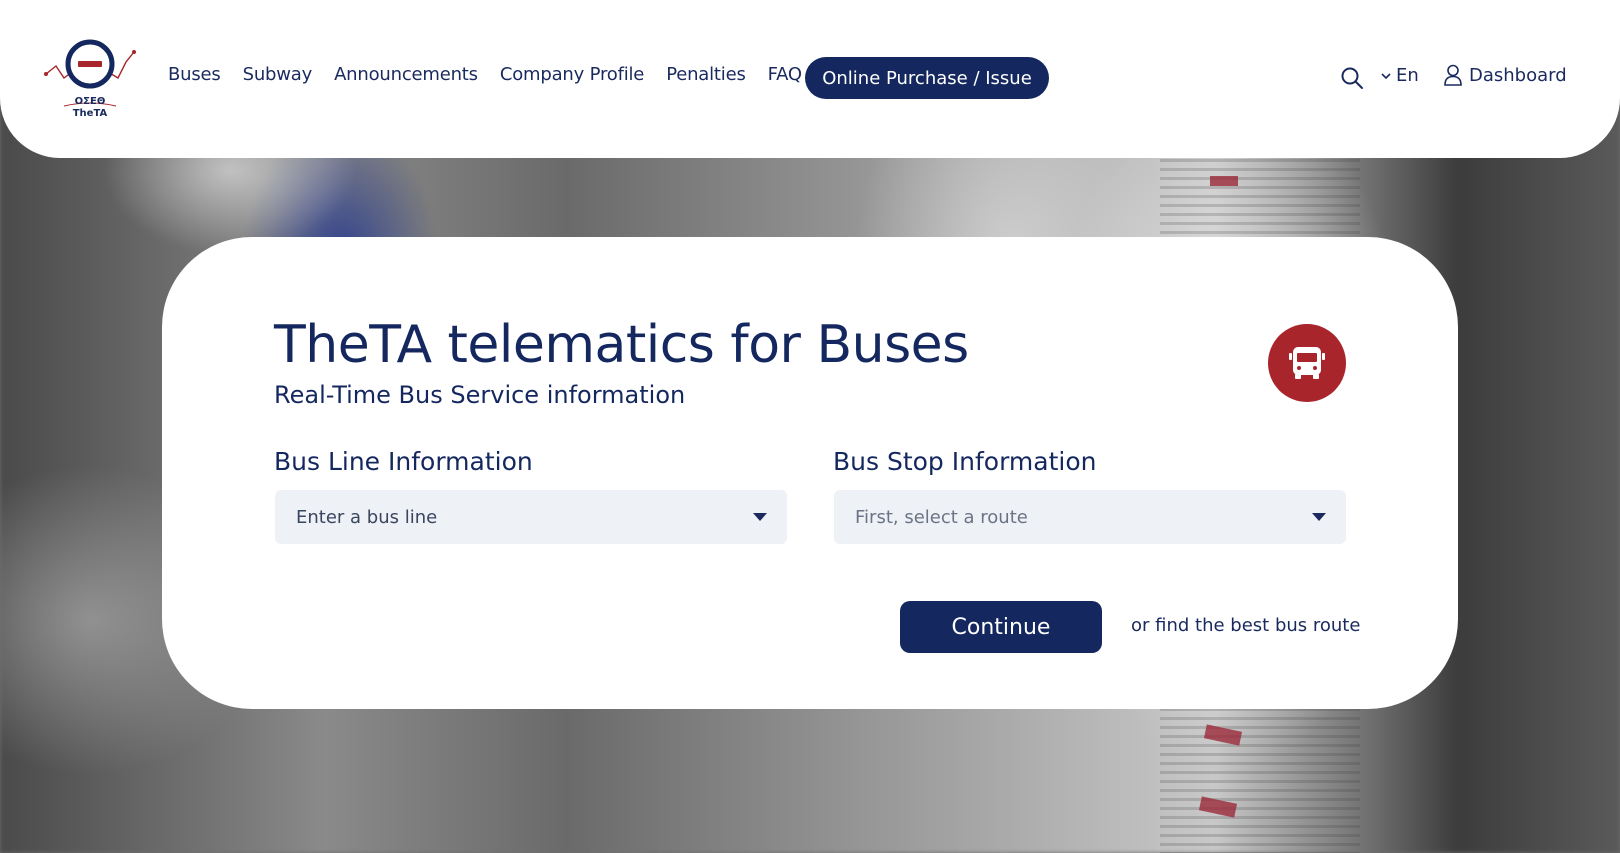  I want to click on nav-item-announcements: Announcements, so click(406, 74).